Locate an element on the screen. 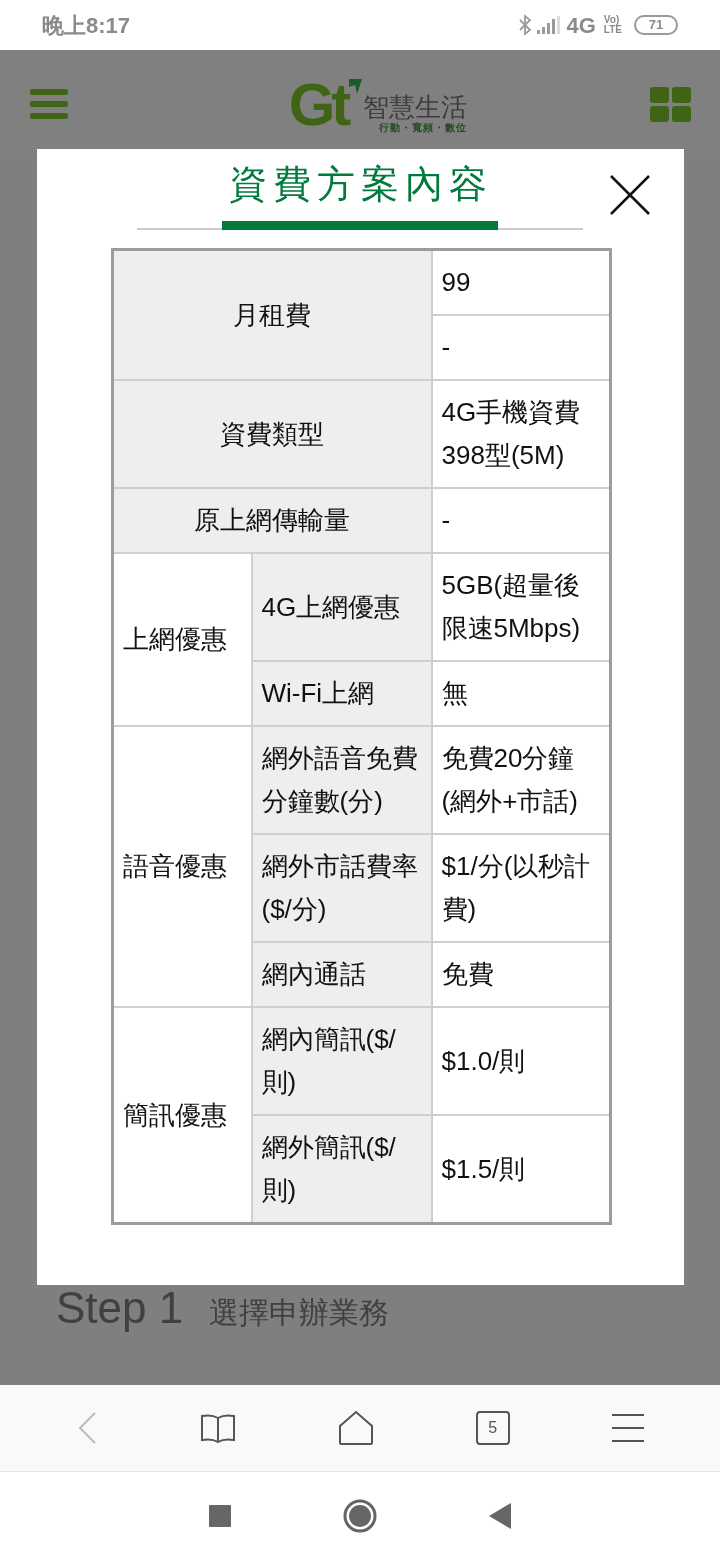 The width and height of the screenshot is (720, 1560). row-sublabel: 網外語音免費分鐘數(分) is located at coordinates (341, 780).